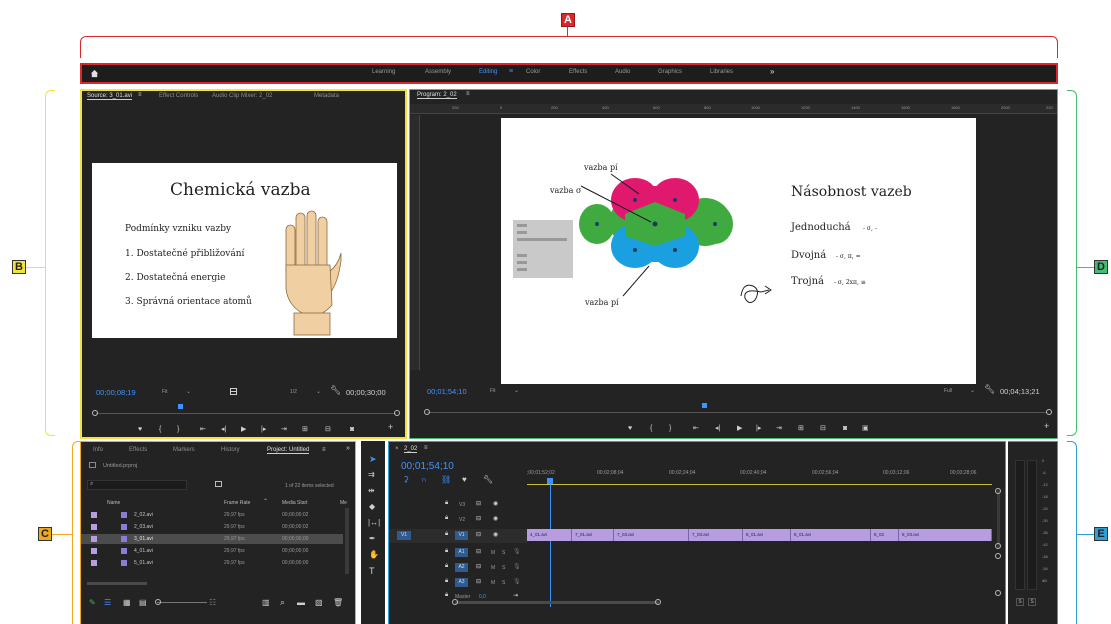 The height and width of the screenshot is (624, 1111). Describe the element at coordinates (945, 535) in the screenshot. I see `timeline-clip: 8_03.avi` at that location.